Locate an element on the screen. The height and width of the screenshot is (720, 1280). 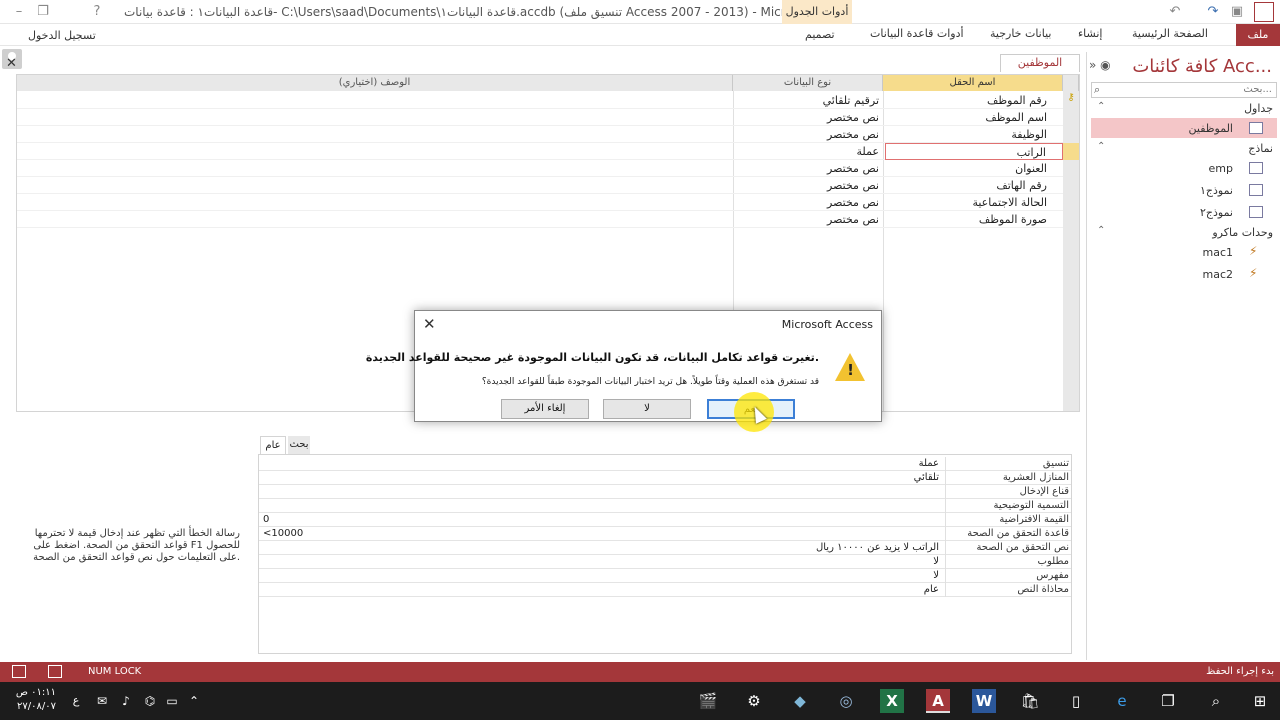
no-button: لا is located at coordinates (647, 409).